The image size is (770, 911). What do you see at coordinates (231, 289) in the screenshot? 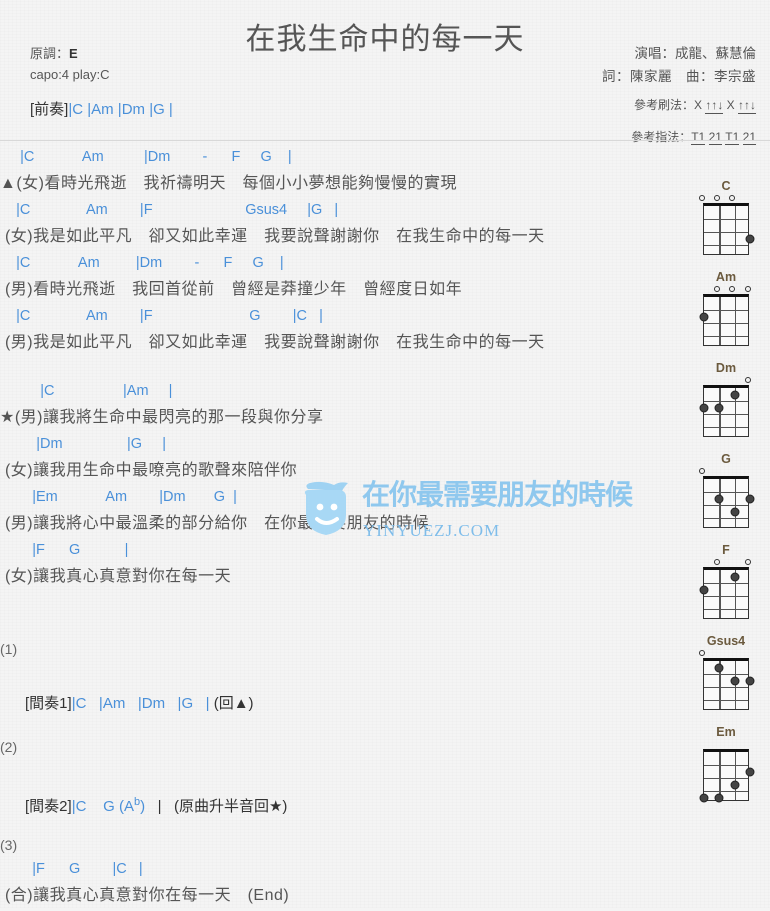
I see `lyric-line: (男)看時光飛逝 我回首從前 曾經是莽撞少年 曾經度日如年` at bounding box center [231, 289].